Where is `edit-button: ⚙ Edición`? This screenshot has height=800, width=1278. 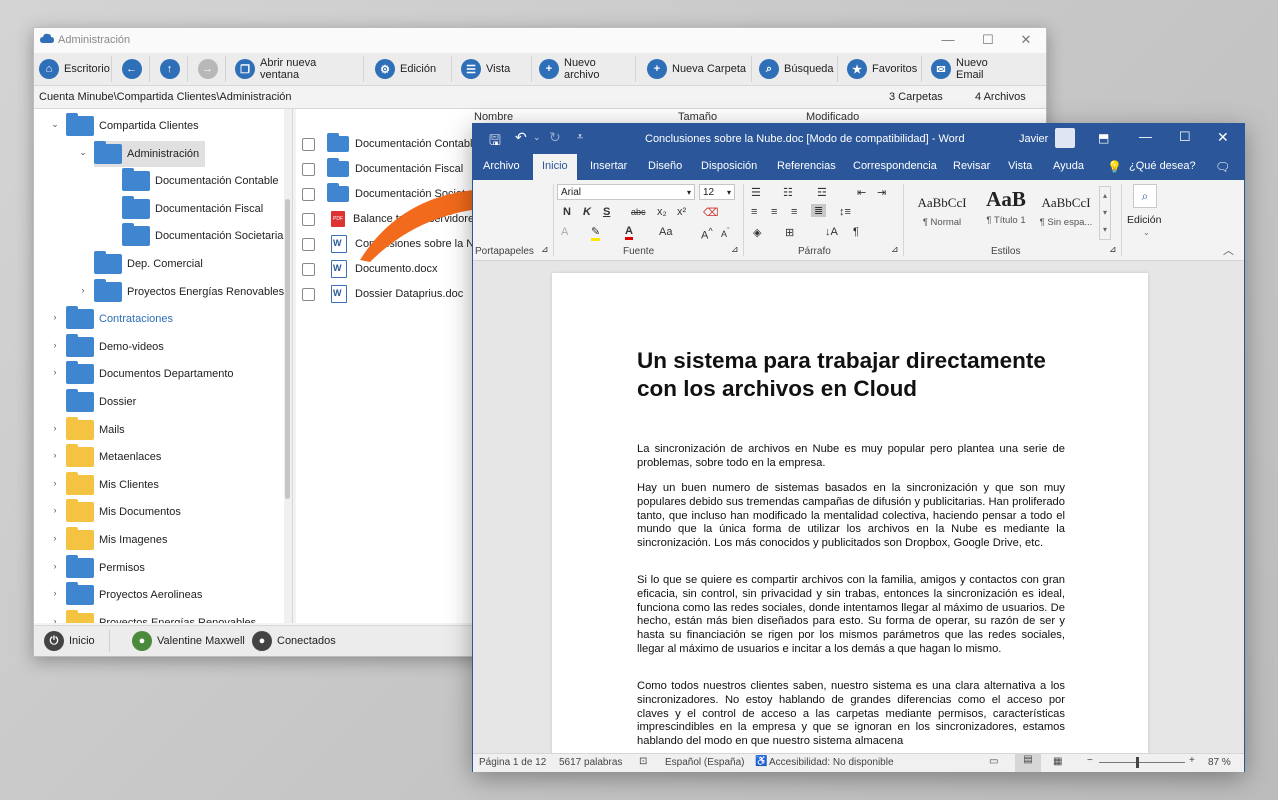 edit-button: ⚙ Edición is located at coordinates (411, 69).